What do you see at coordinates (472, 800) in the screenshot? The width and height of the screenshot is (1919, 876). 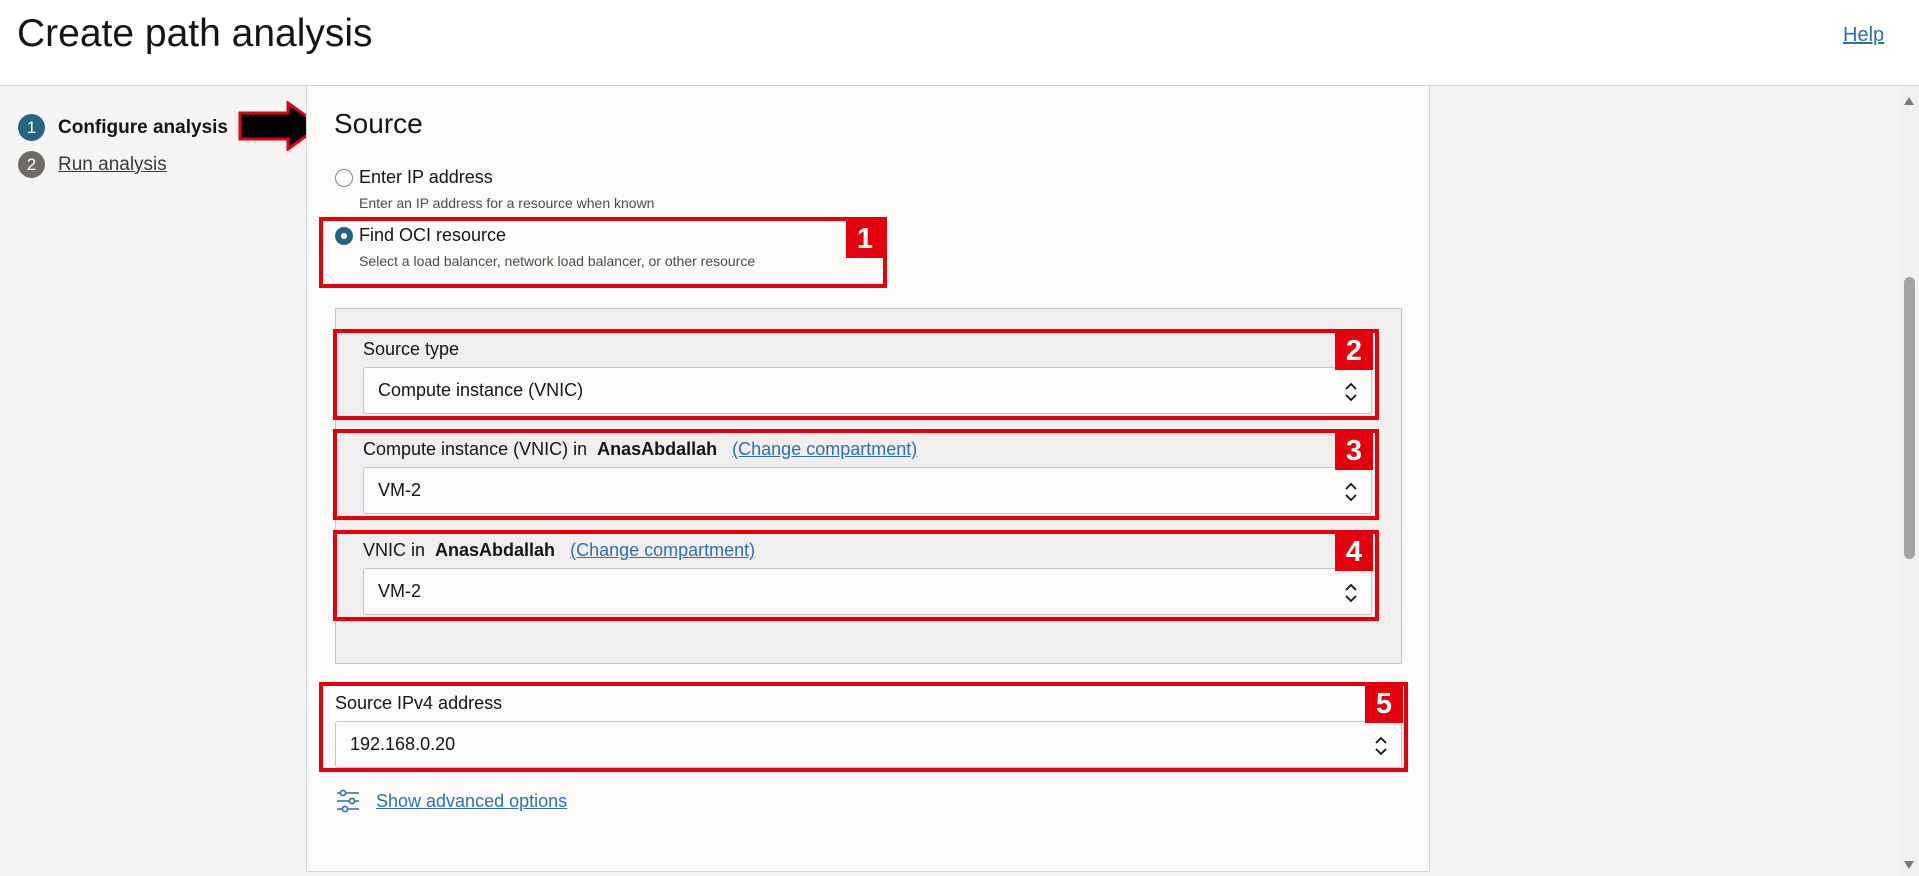 I see `show-advanced-options-label: Show advanced options` at bounding box center [472, 800].